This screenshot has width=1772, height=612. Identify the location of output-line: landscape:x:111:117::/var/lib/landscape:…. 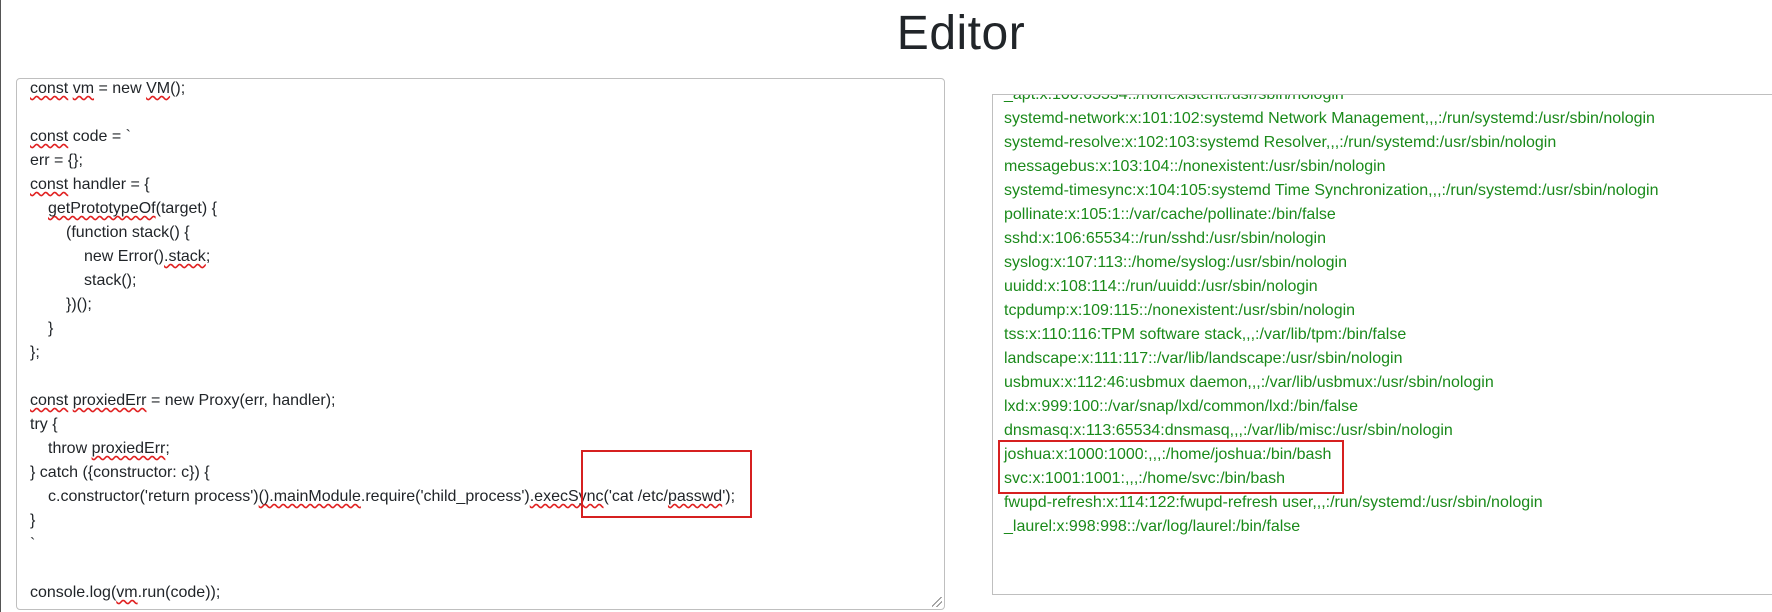
(1203, 358).